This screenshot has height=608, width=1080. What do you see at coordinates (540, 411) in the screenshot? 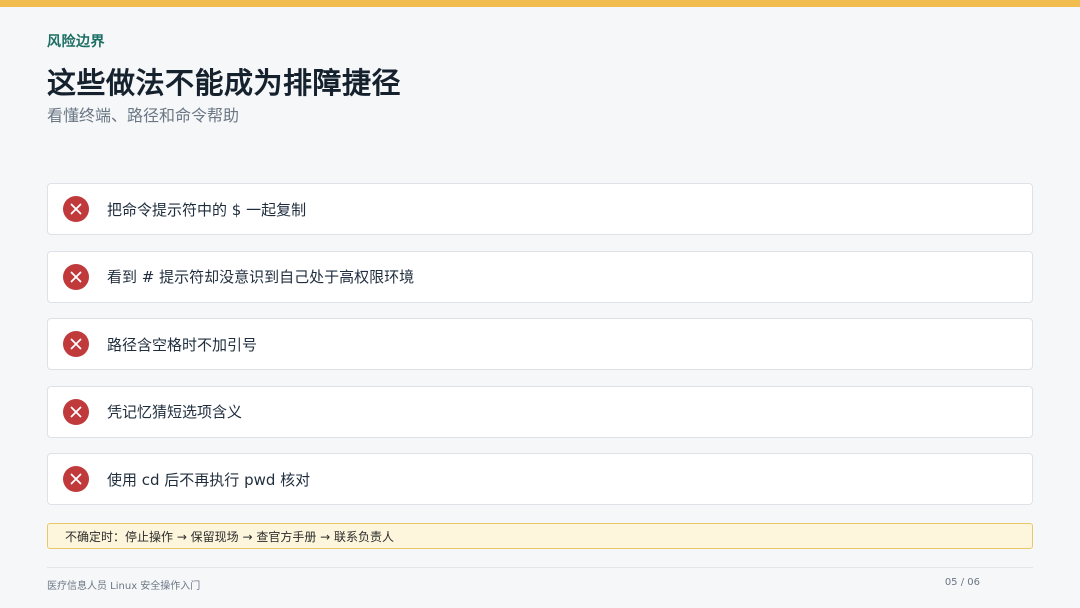
I see `list-item: 凭记忆猜短选项含义` at bounding box center [540, 411].